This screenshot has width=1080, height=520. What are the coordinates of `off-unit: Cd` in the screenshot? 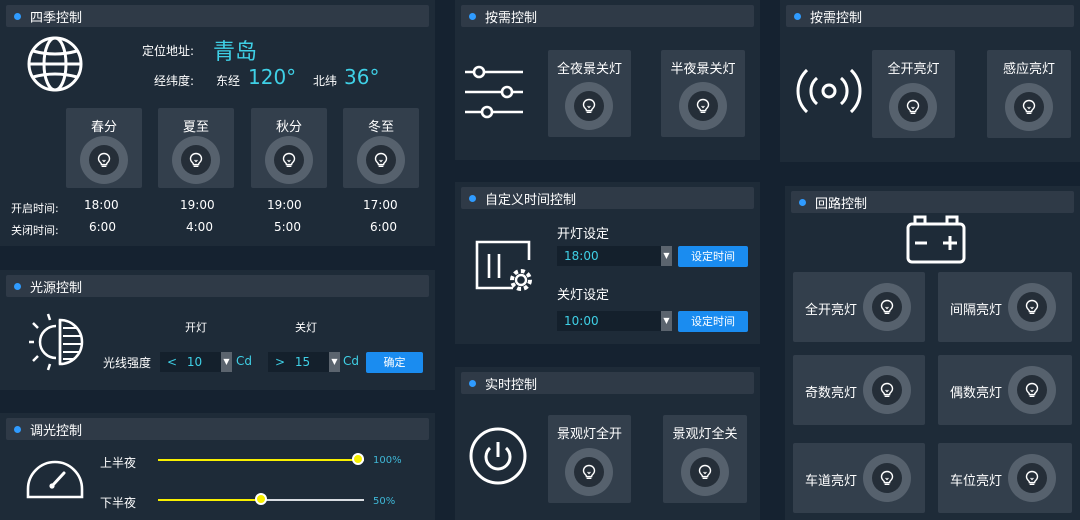 It's located at (351, 361).